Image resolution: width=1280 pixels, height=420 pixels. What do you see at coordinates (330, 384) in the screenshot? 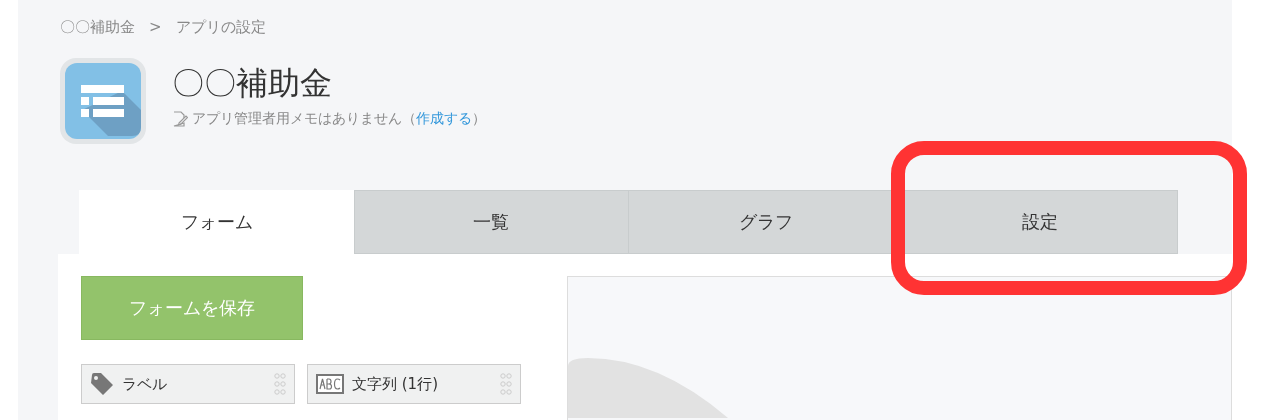
I see `abc-icon` at bounding box center [330, 384].